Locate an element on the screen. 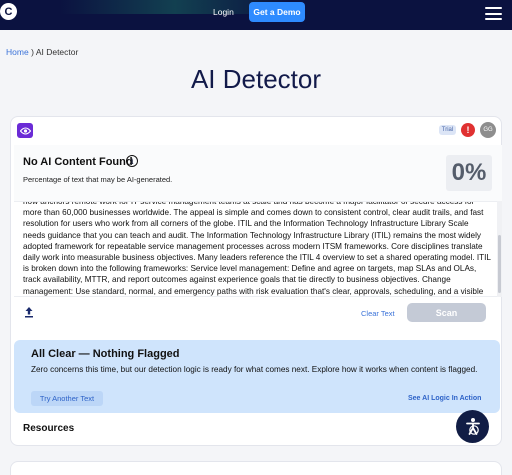 The height and width of the screenshot is (475, 512). breadcrumb-current: AI Detector is located at coordinates (57, 52).